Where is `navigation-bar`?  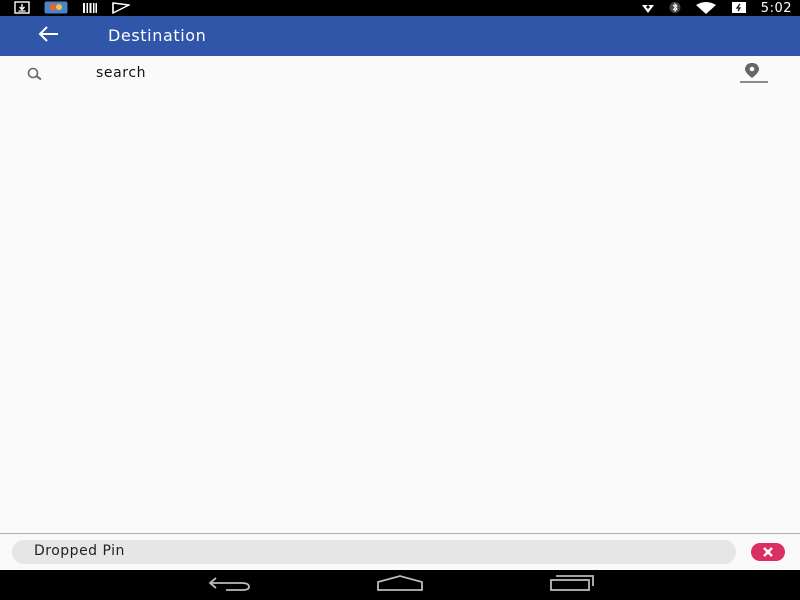 navigation-bar is located at coordinates (400, 585).